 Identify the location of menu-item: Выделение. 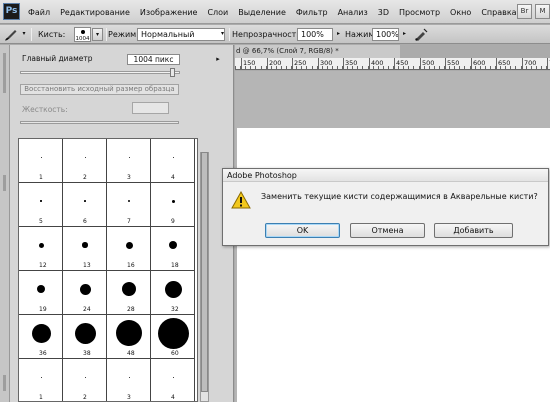
(262, 12).